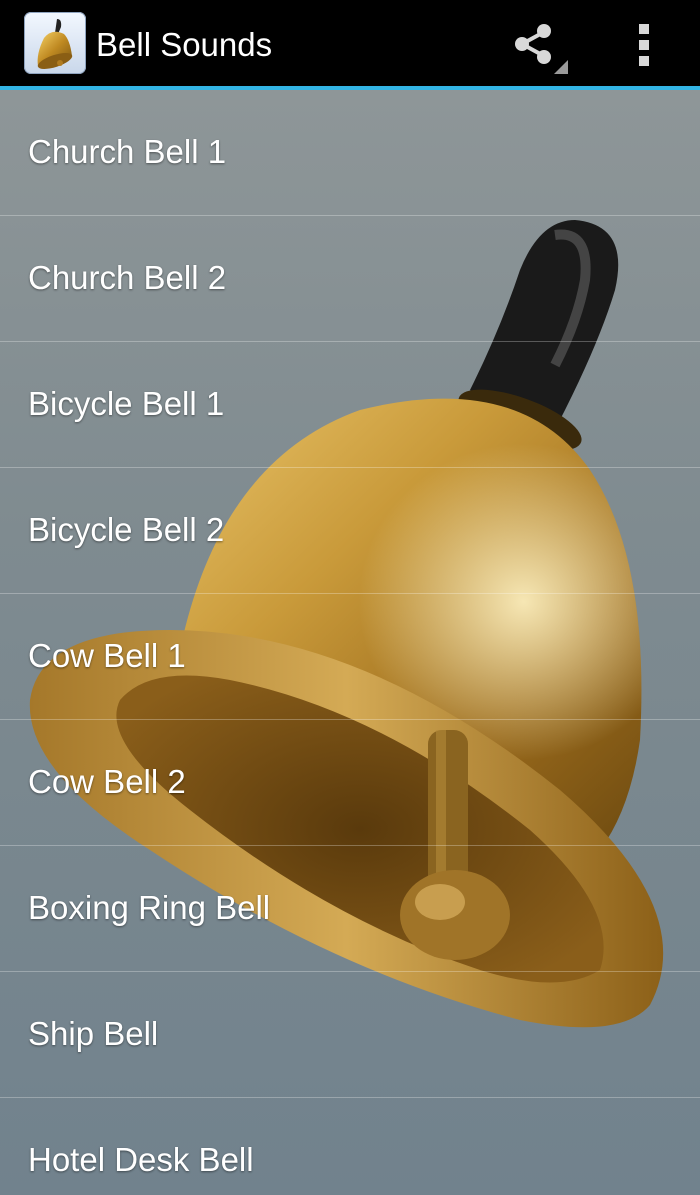  I want to click on list-item-label: Church Bell 1, so click(127, 151).